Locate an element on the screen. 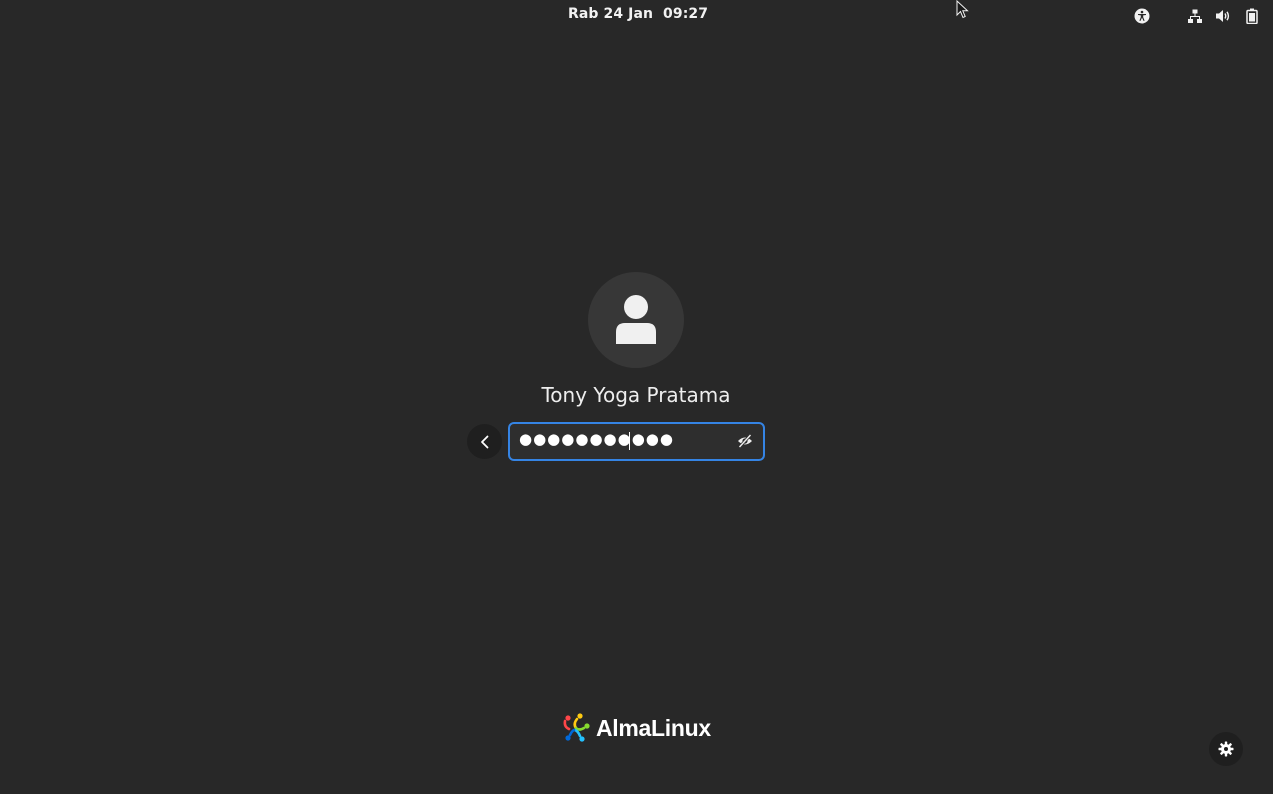 The image size is (1273, 794). password-field: ●●●●●●●●●●● is located at coordinates (636, 441).